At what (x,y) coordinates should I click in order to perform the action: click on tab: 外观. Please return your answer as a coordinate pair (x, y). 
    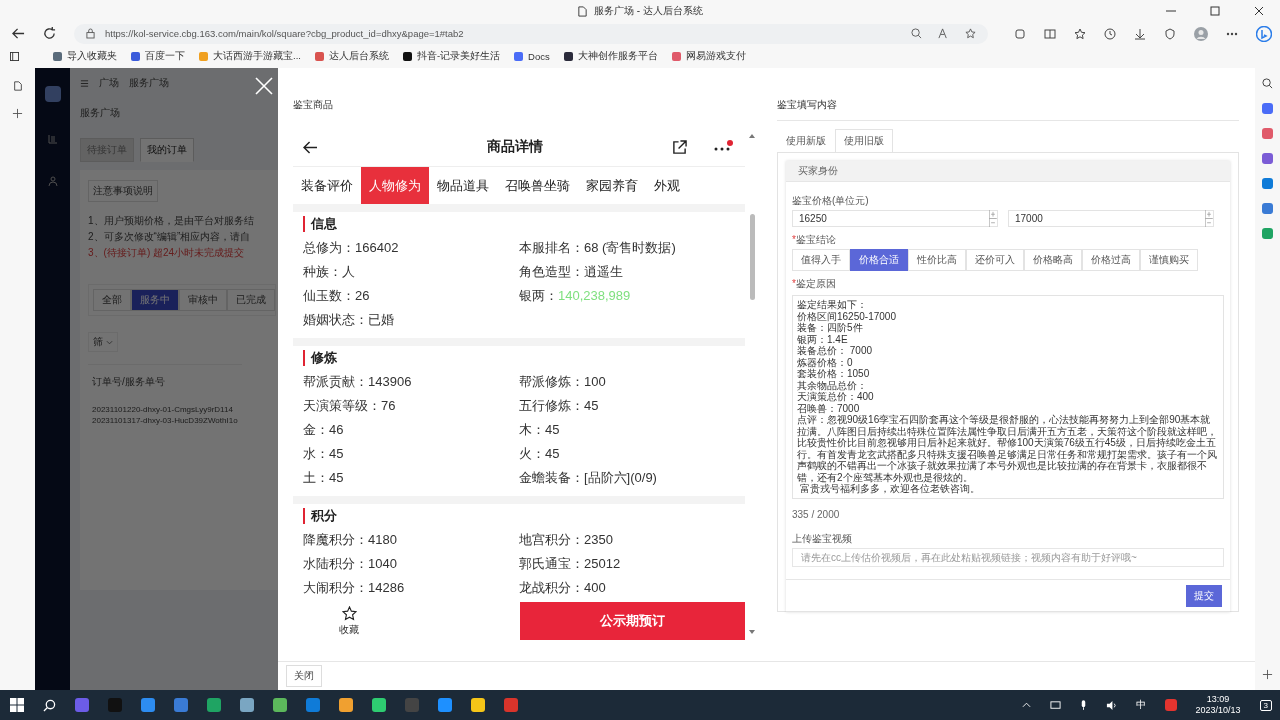
    Looking at the image, I should click on (667, 185).